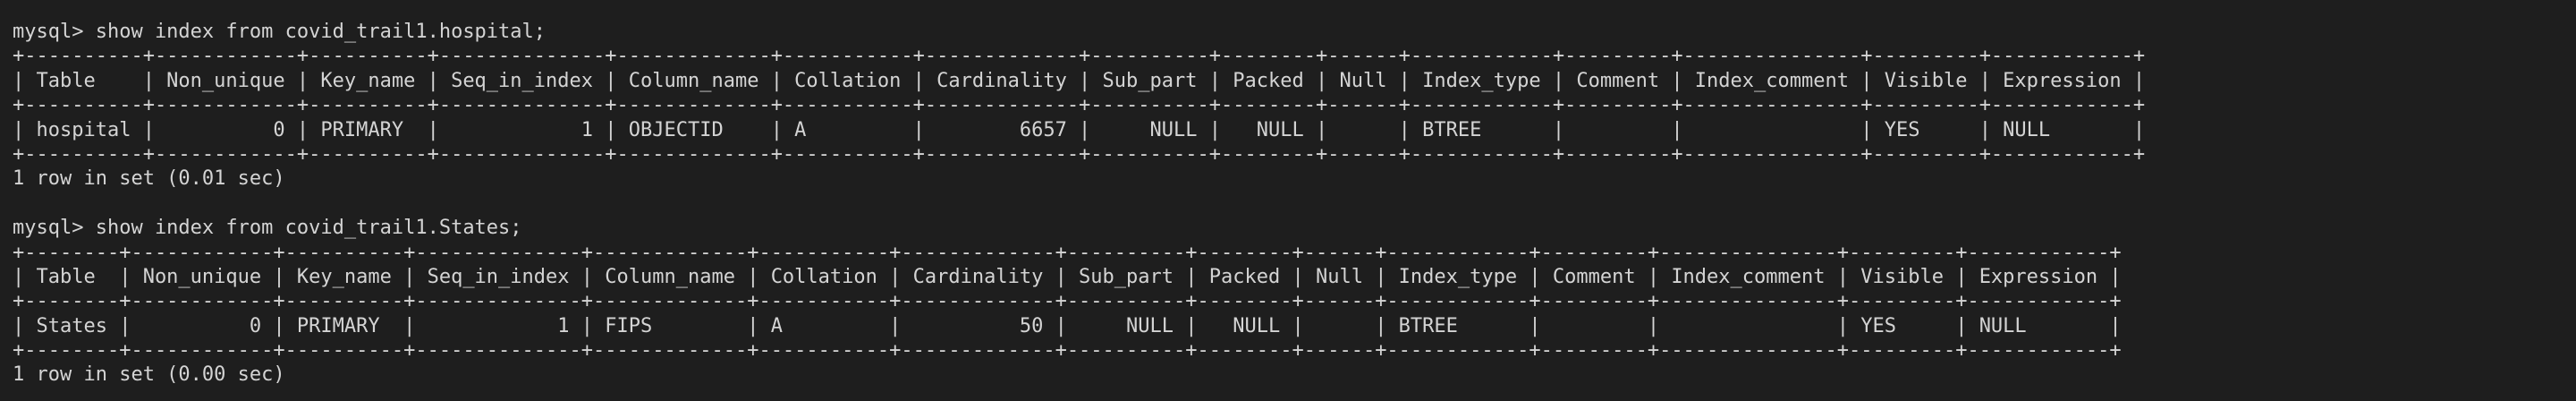  Describe the element at coordinates (149, 375) in the screenshot. I see `result-summary: 1 row in set (0.00 sec)` at that location.